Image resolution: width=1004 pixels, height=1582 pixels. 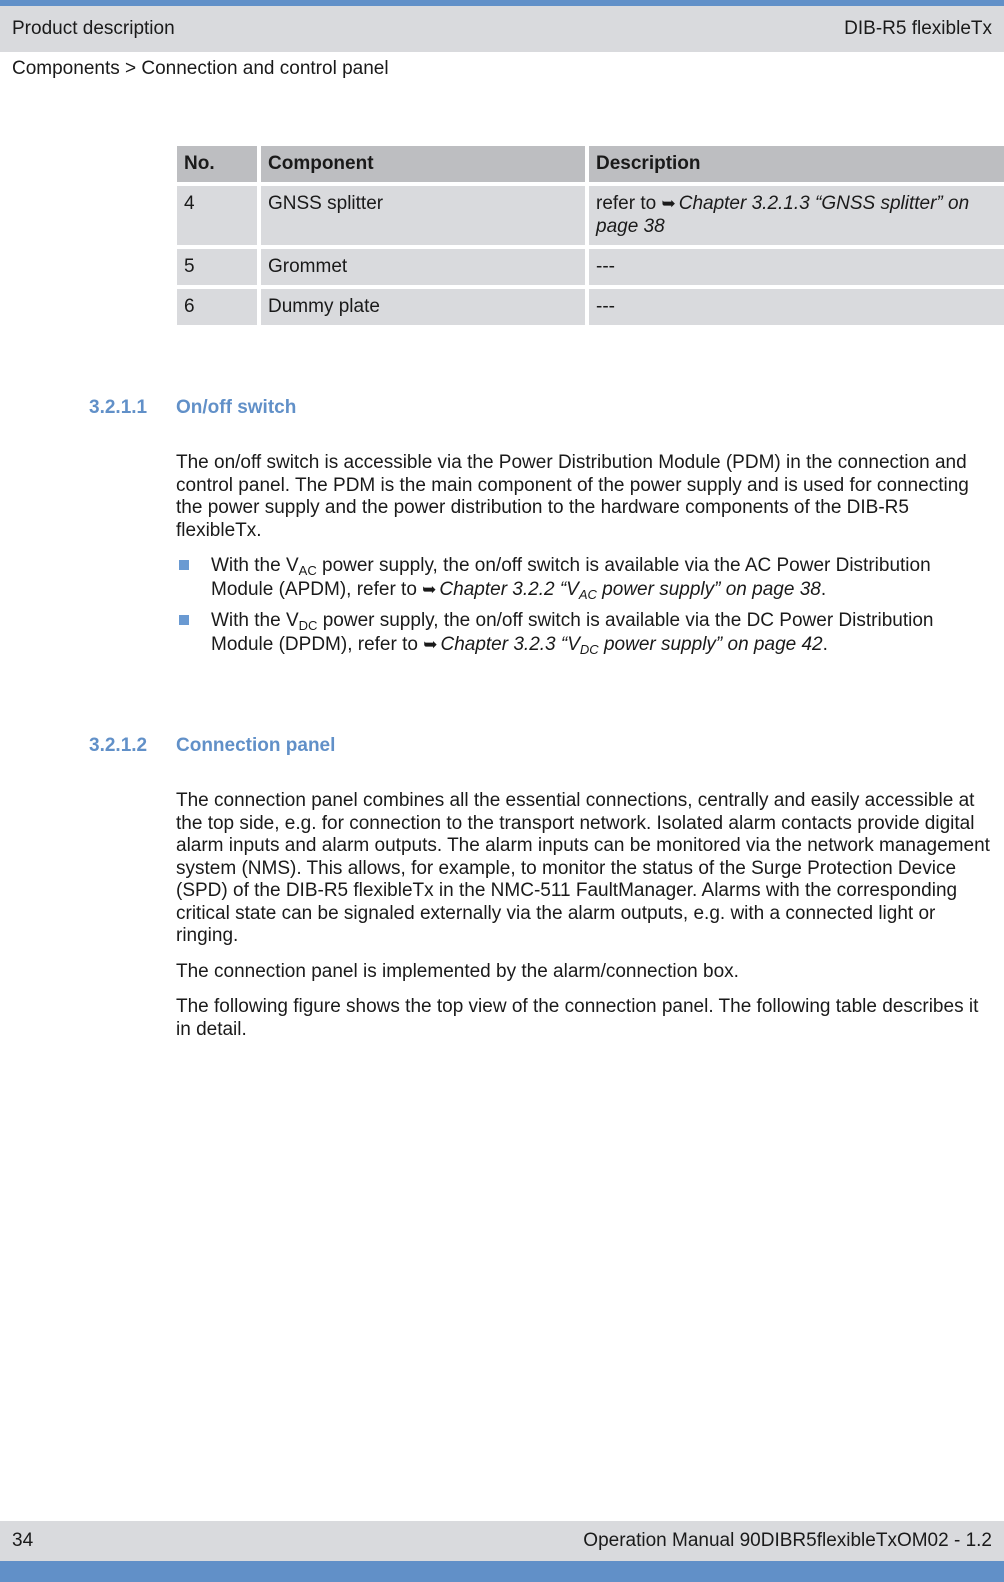 I want to click on cell-component: GNSS splitter, so click(x=425, y=217).